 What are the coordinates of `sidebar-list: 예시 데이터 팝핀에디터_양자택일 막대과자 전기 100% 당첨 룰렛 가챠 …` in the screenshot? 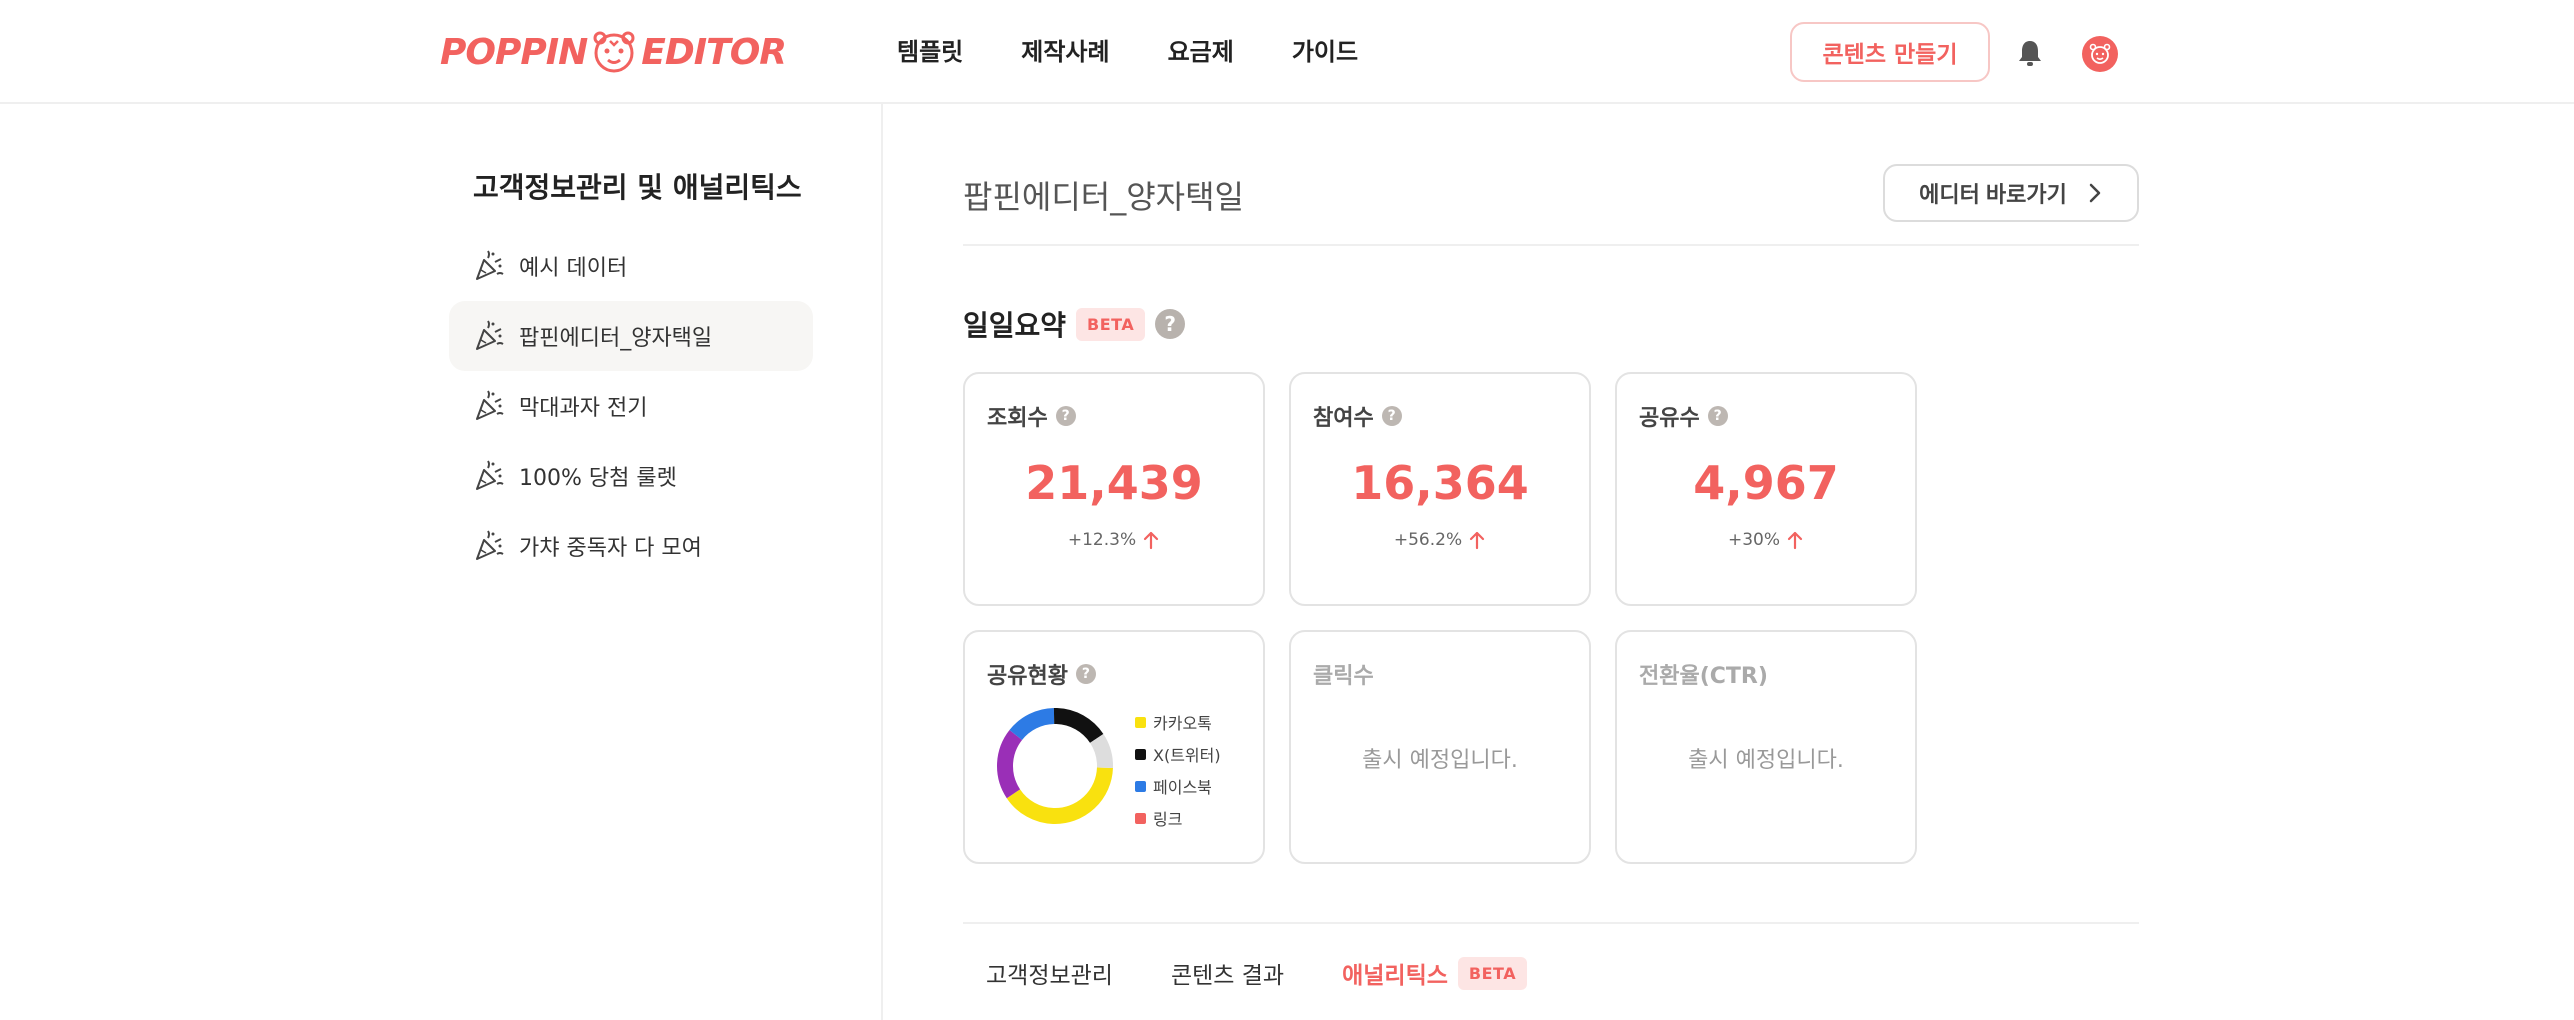 It's located at (631, 406).